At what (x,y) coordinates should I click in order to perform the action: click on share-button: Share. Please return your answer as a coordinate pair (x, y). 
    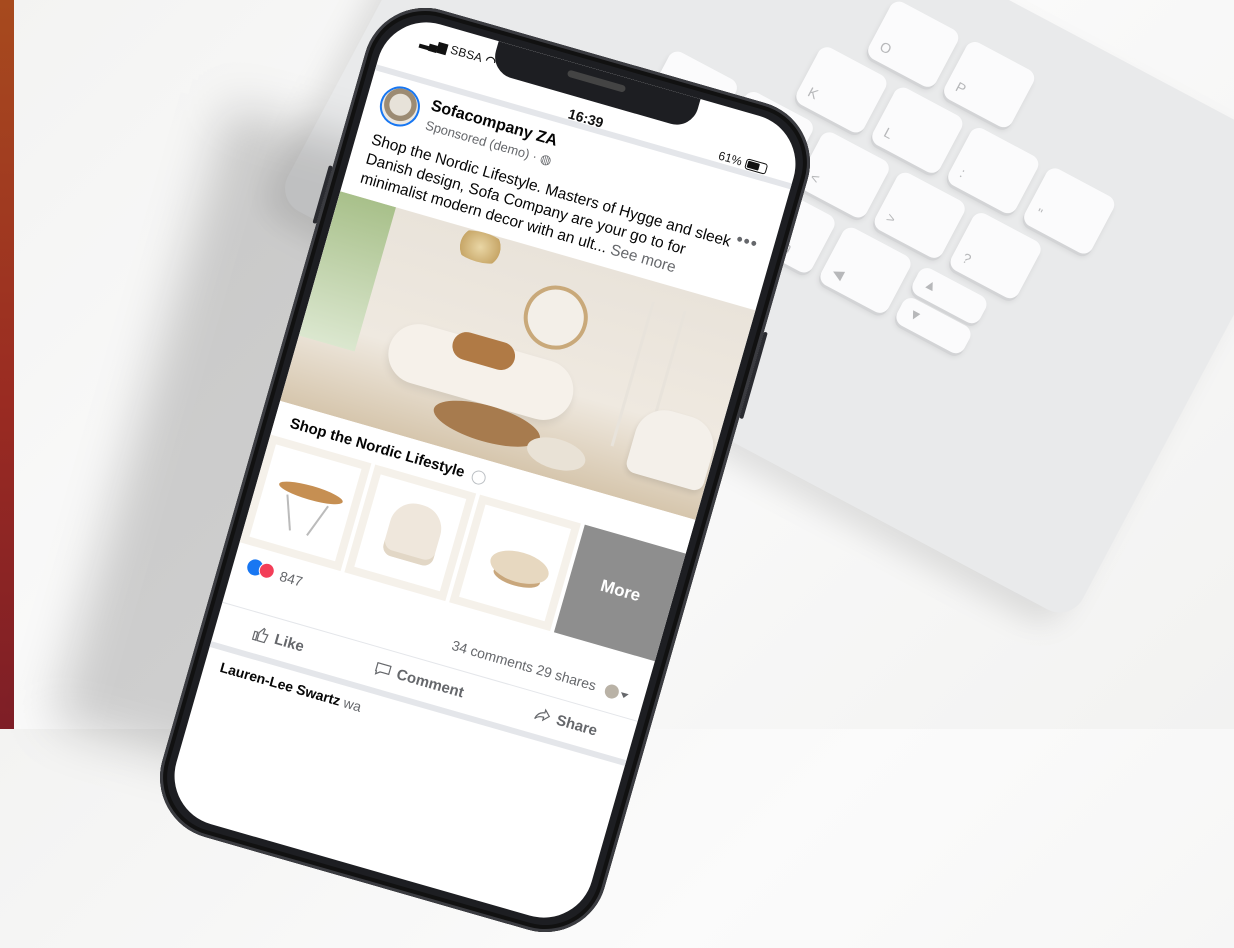
    Looking at the image, I should click on (565, 721).